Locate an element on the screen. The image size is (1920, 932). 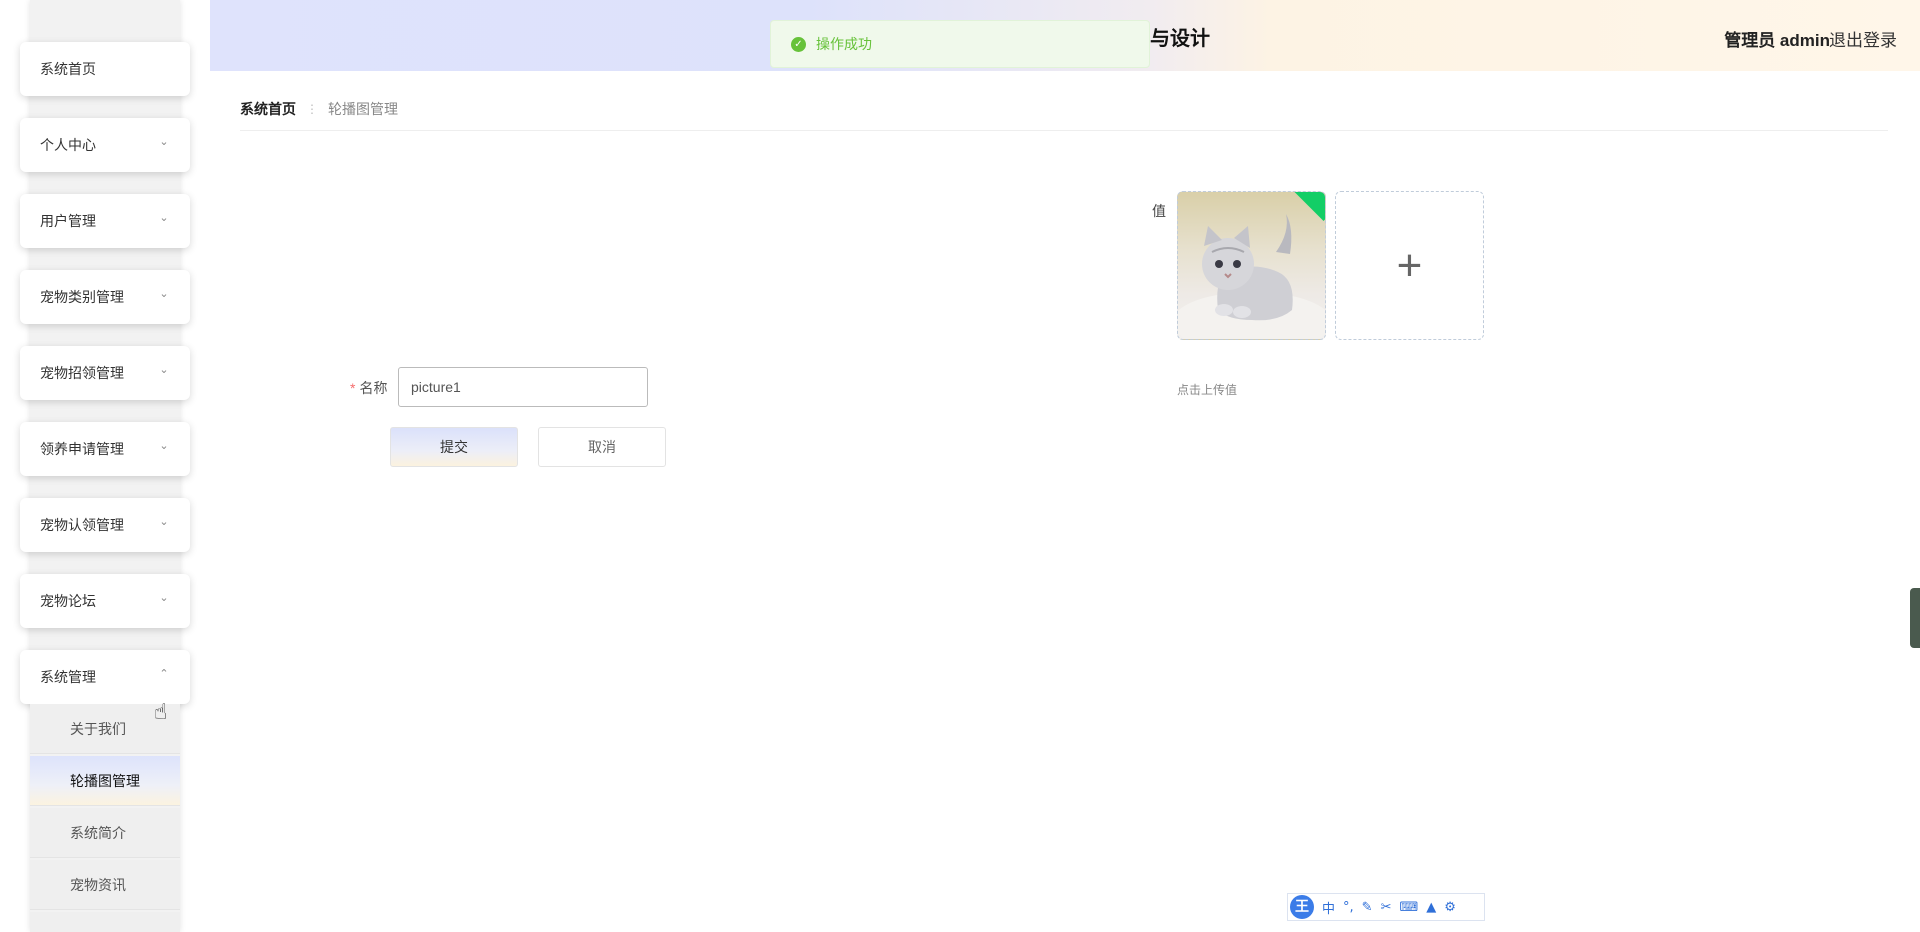
sidebar-item-pet-forum: 宠物论坛 ⌄ is located at coordinates (105, 601).